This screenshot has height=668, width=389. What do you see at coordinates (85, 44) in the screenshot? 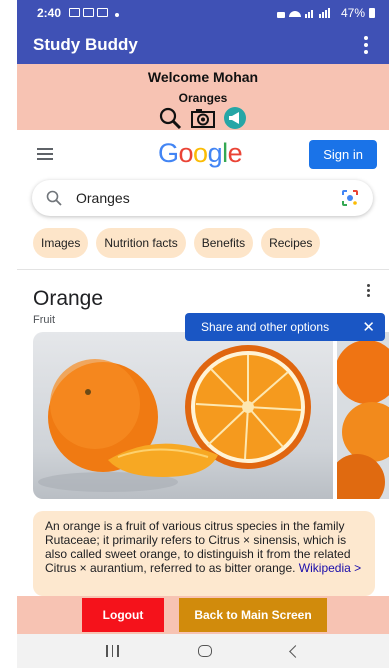
I see `app-title: Study Buddy` at bounding box center [85, 44].